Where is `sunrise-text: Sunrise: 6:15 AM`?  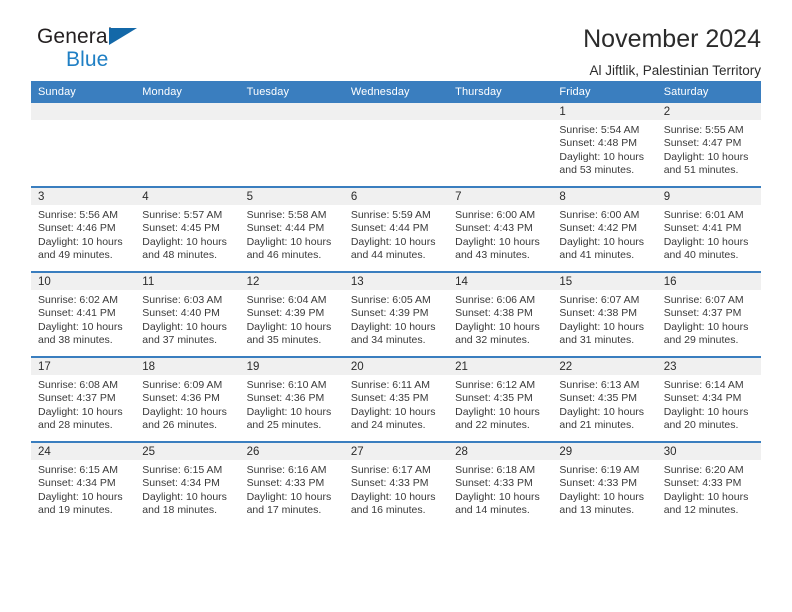
sunrise-text: Sunrise: 6:15 AM is located at coordinates (182, 470).